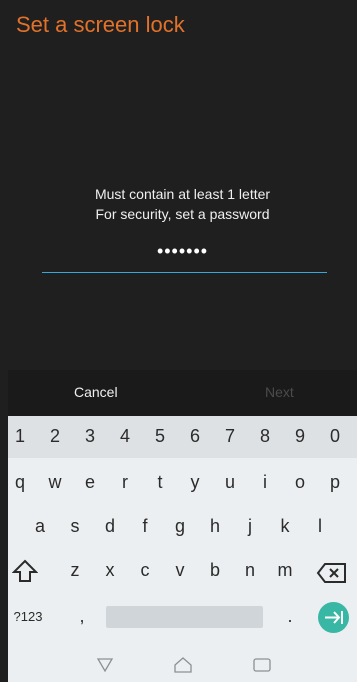  What do you see at coordinates (75, 526) in the screenshot?
I see `key-s: s` at bounding box center [75, 526].